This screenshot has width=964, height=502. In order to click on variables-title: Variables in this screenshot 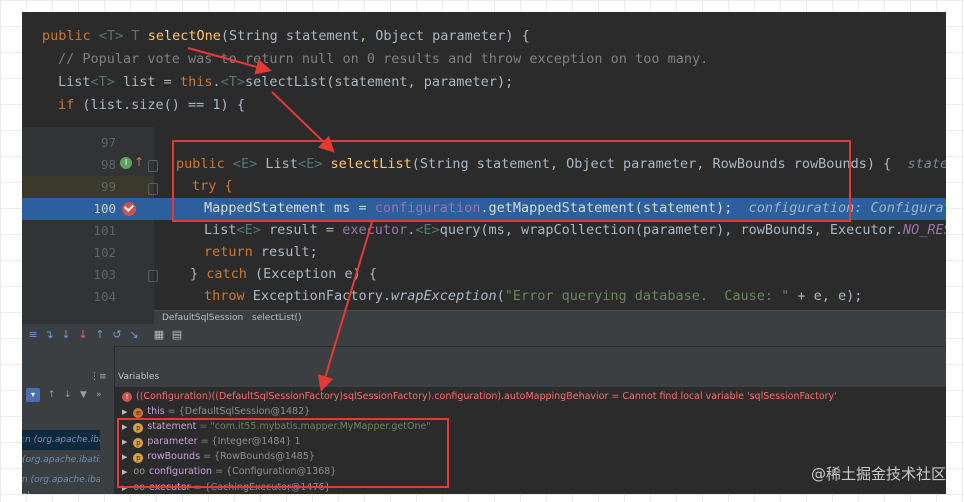, I will do `click(139, 377)`.